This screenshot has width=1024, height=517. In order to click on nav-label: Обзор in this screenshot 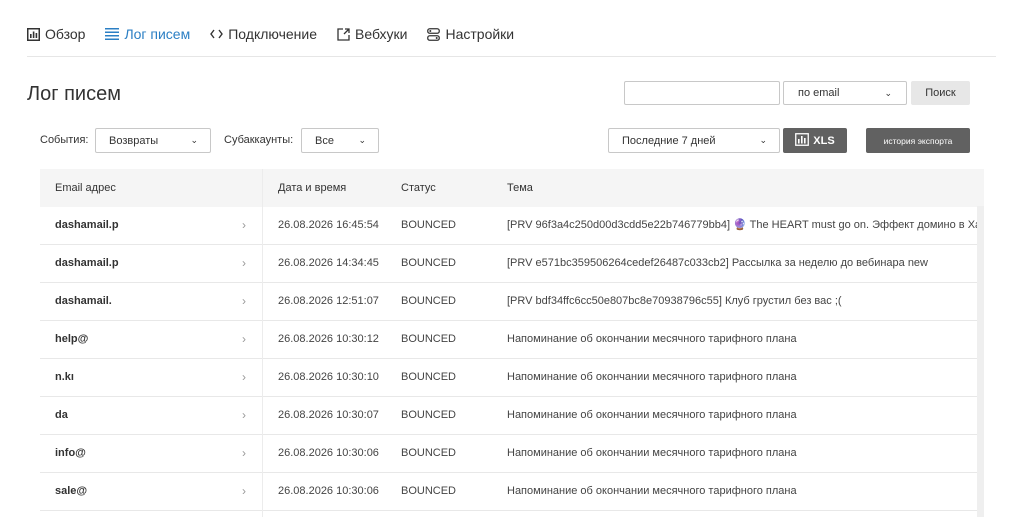, I will do `click(65, 34)`.